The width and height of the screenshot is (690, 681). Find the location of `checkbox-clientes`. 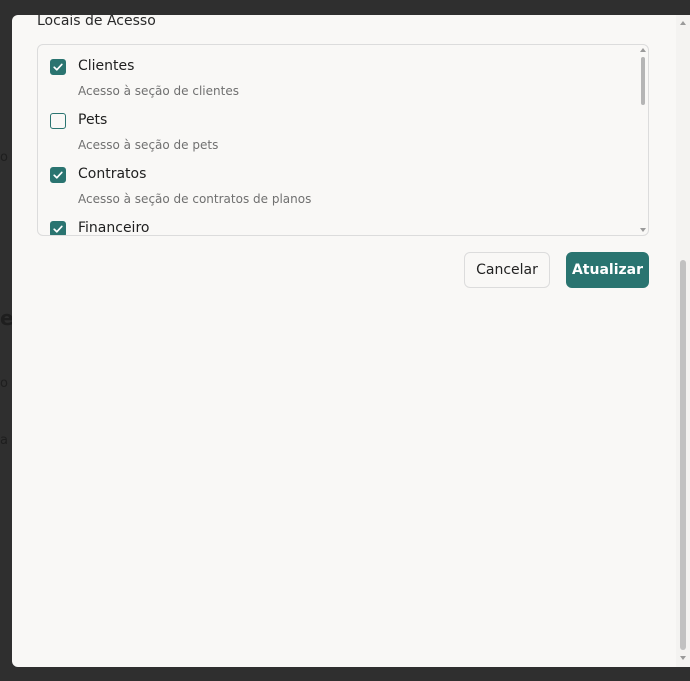

checkbox-clientes is located at coordinates (58, 67).